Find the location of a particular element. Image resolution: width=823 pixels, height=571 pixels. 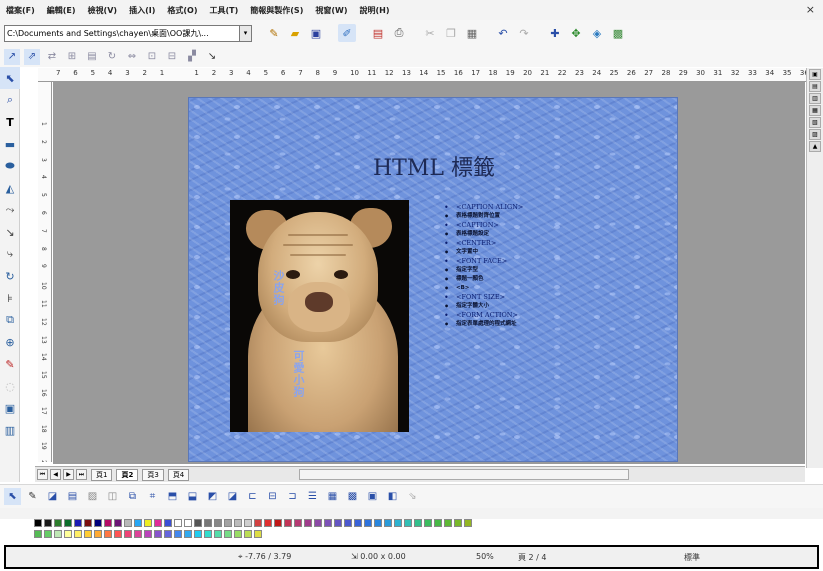

interaction-tool-icon: ▣ is located at coordinates (10, 408).